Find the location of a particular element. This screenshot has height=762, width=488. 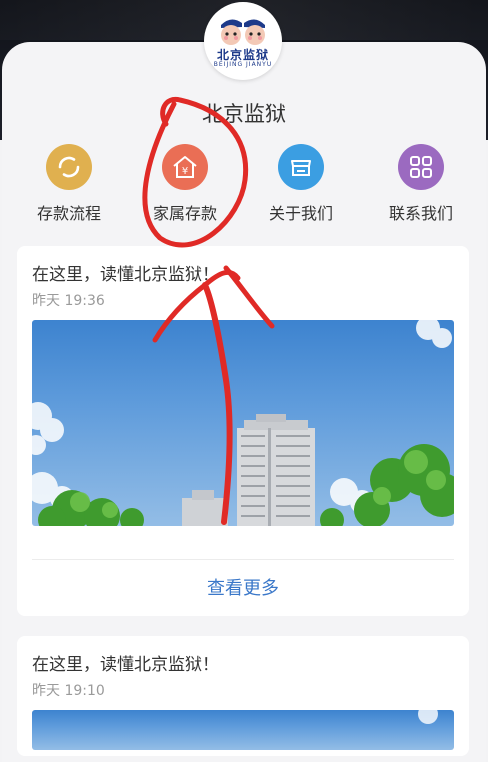

nav-item-family-deposit: ¥ 家属存款 is located at coordinates (185, 184).